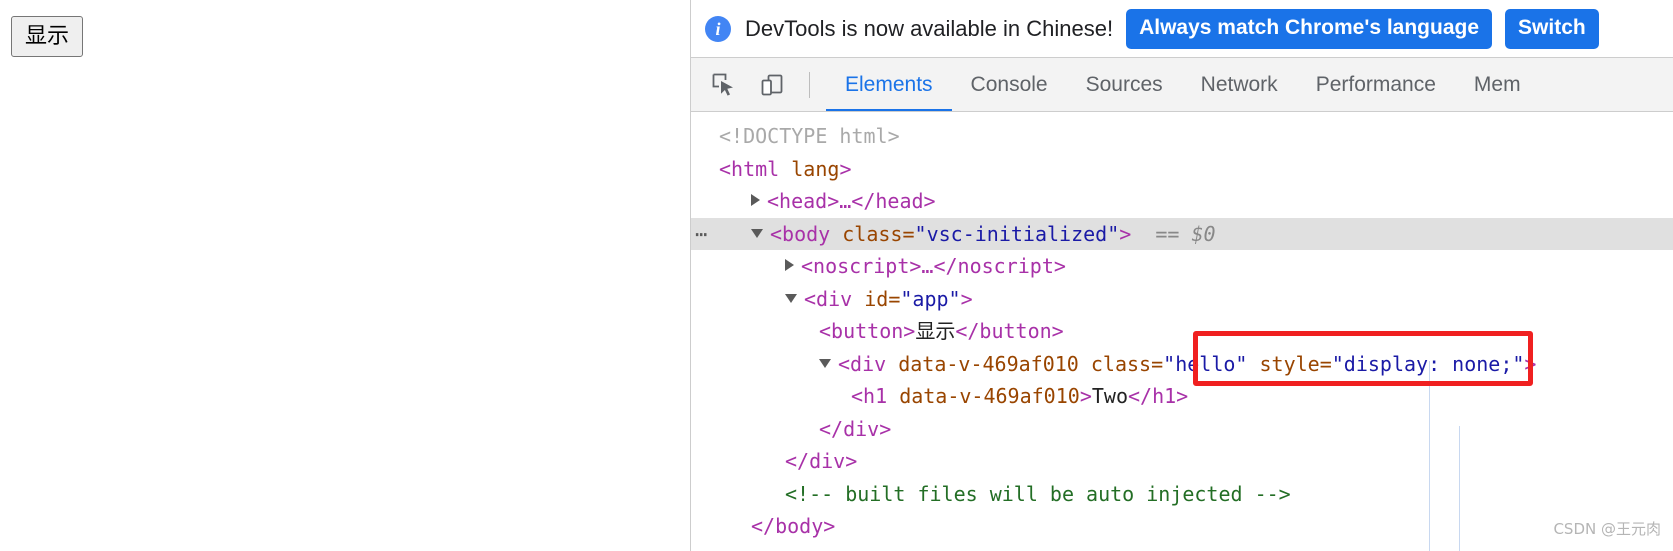 The width and height of the screenshot is (1673, 551). Describe the element at coordinates (1182, 299) in the screenshot. I see `dom-row-div-app: <div id="app">` at that location.